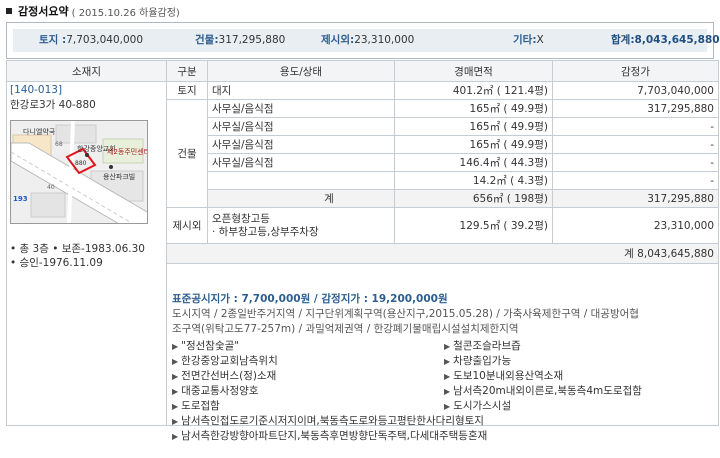 Image resolution: width=720 pixels, height=458 pixels. I want to click on grand-total: 계 8,043,645,880, so click(442, 253).